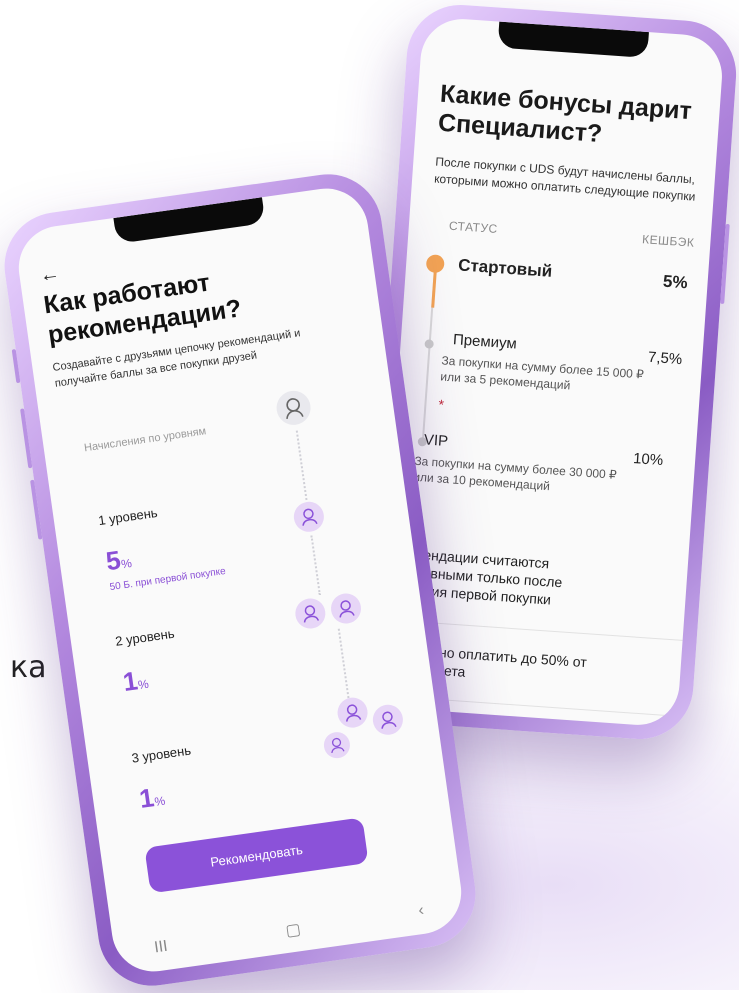 This screenshot has width=739, height=993. Describe the element at coordinates (145, 637) in the screenshot. I see `level-2-name: 2 уровень` at that location.